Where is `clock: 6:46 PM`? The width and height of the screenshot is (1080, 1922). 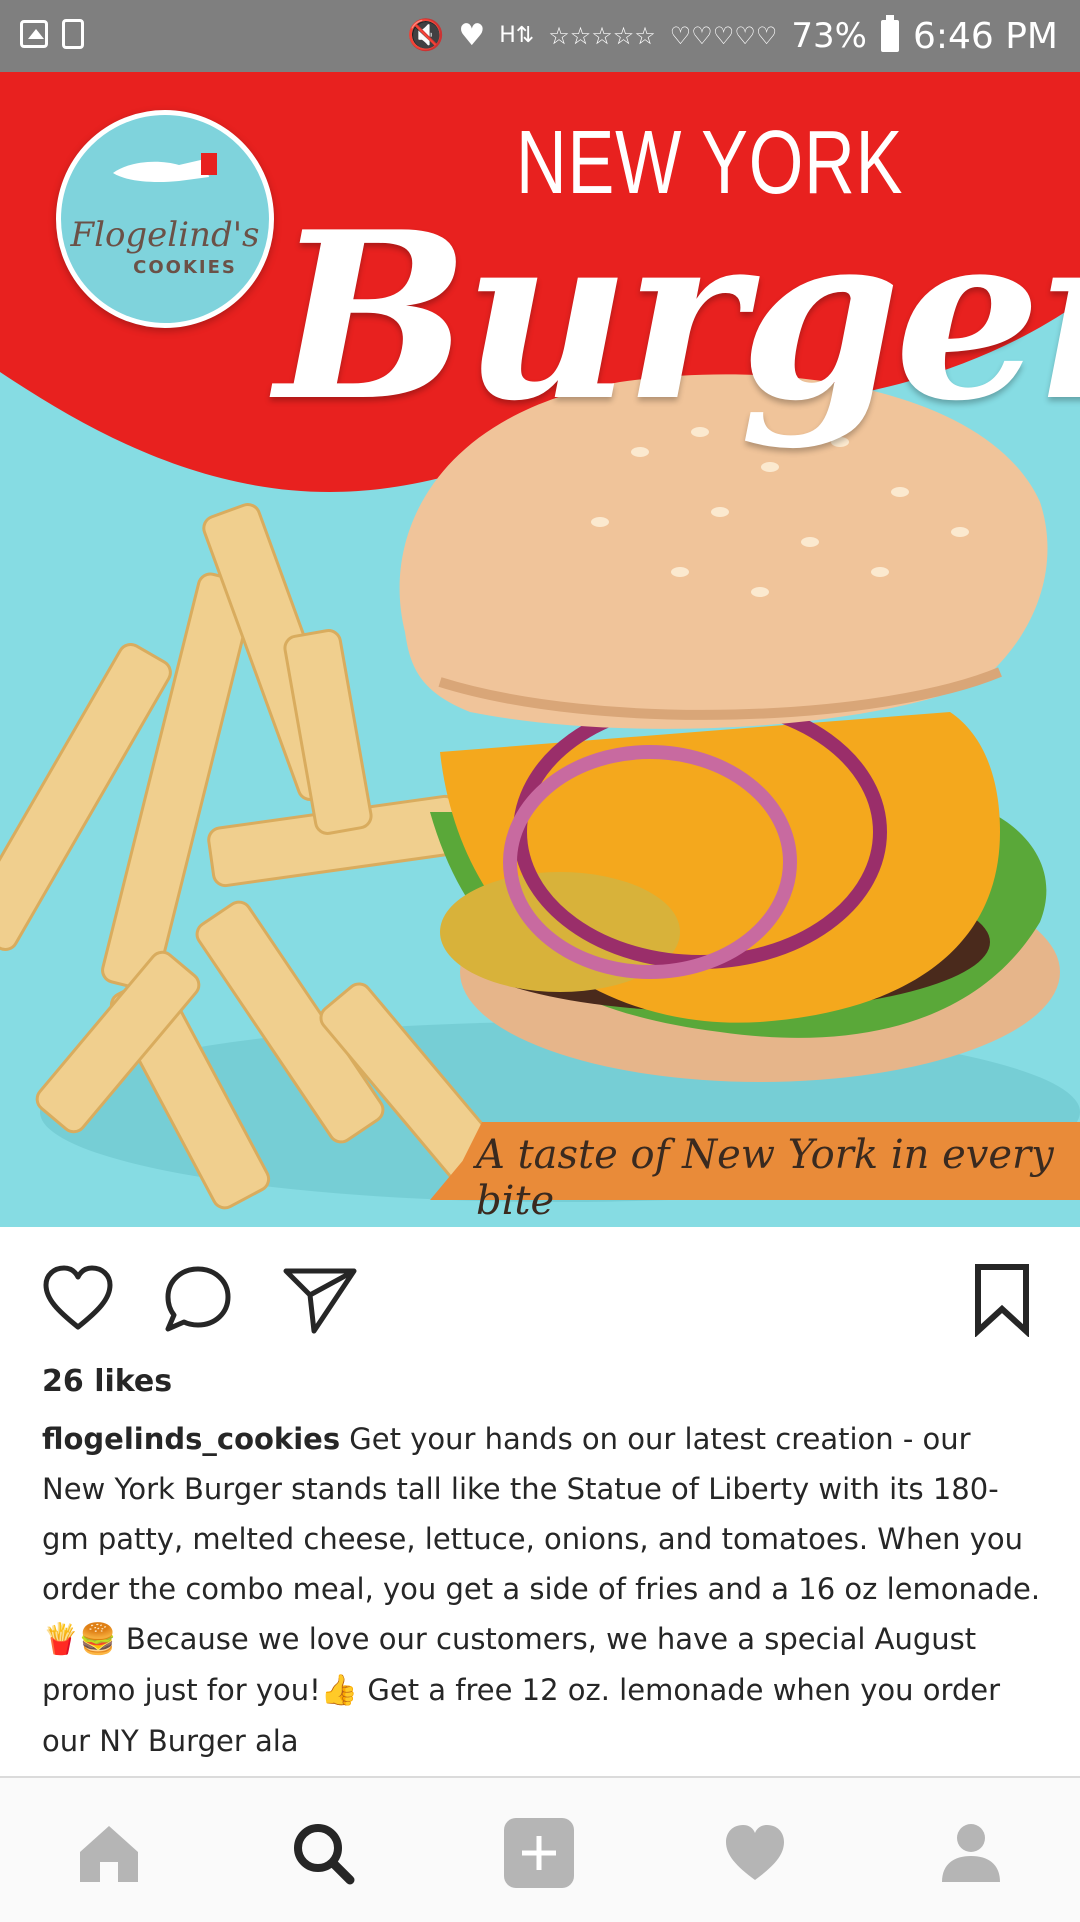
clock: 6:46 PM is located at coordinates (985, 36).